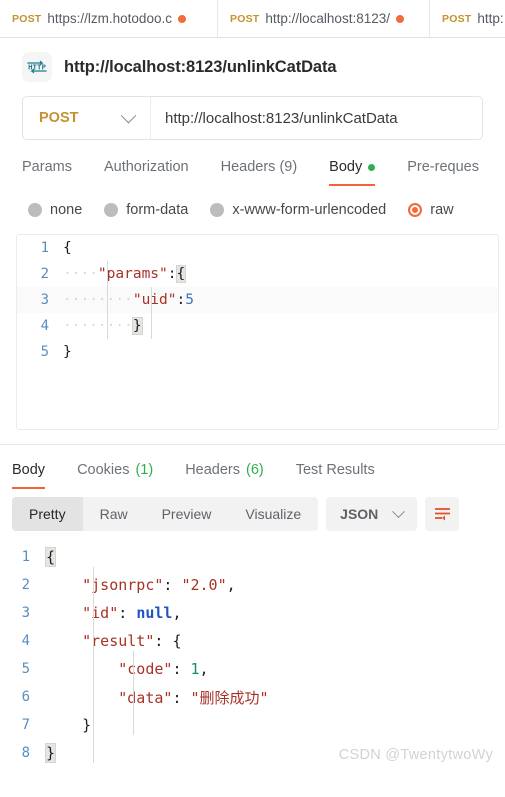  Describe the element at coordinates (193, 697) in the screenshot. I see `code-text: "data": "删除成功"` at that location.